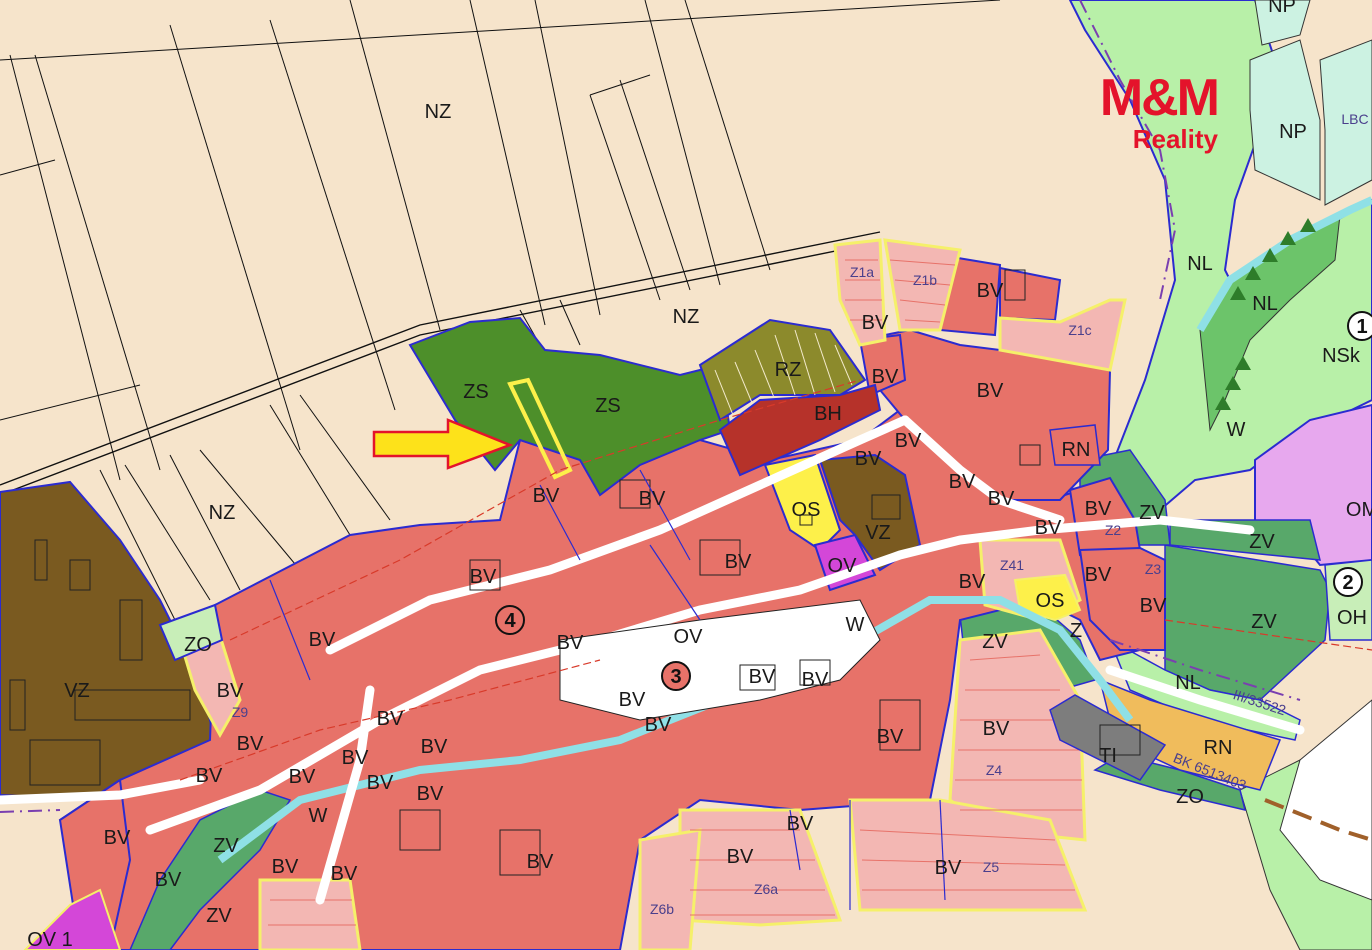  What do you see at coordinates (1264, 622) in the screenshot?
I see `label-zv-3: ZV` at bounding box center [1264, 622].